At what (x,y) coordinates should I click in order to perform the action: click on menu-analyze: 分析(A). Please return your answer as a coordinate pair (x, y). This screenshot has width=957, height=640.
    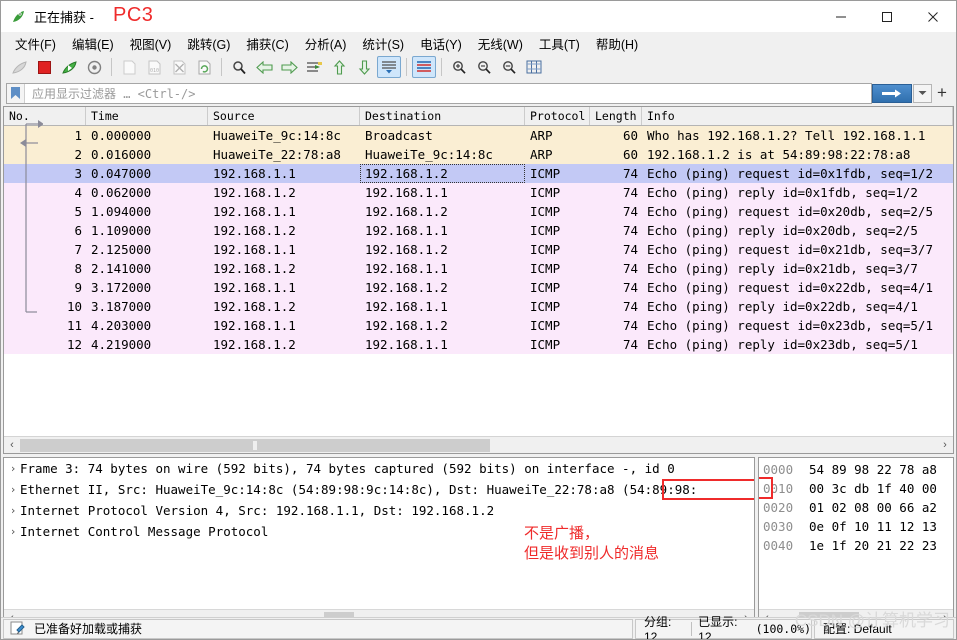
    Looking at the image, I should click on (326, 43).